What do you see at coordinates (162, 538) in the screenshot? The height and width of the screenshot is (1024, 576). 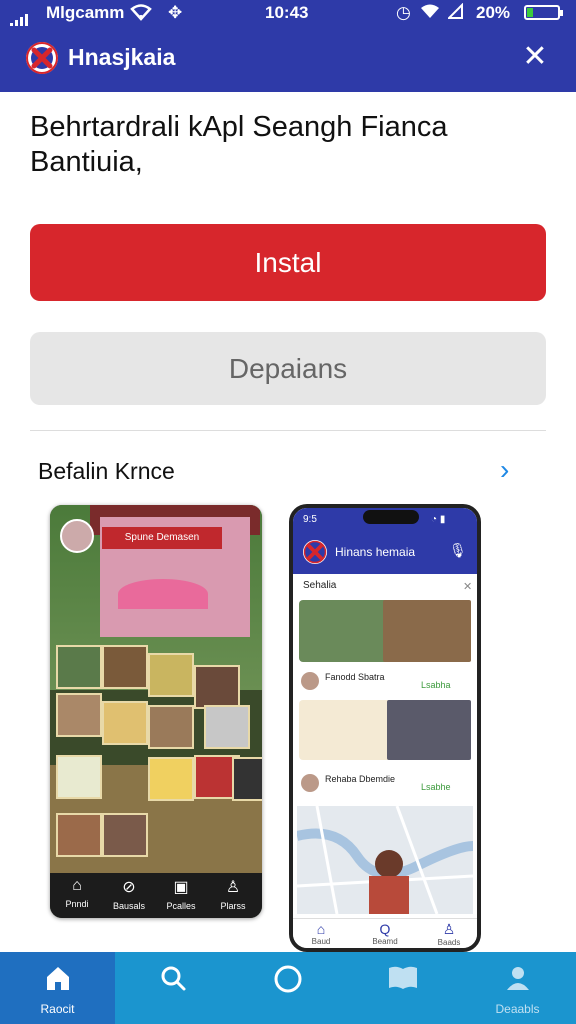 I see `screenshot-sign: Spune Demasen` at bounding box center [162, 538].